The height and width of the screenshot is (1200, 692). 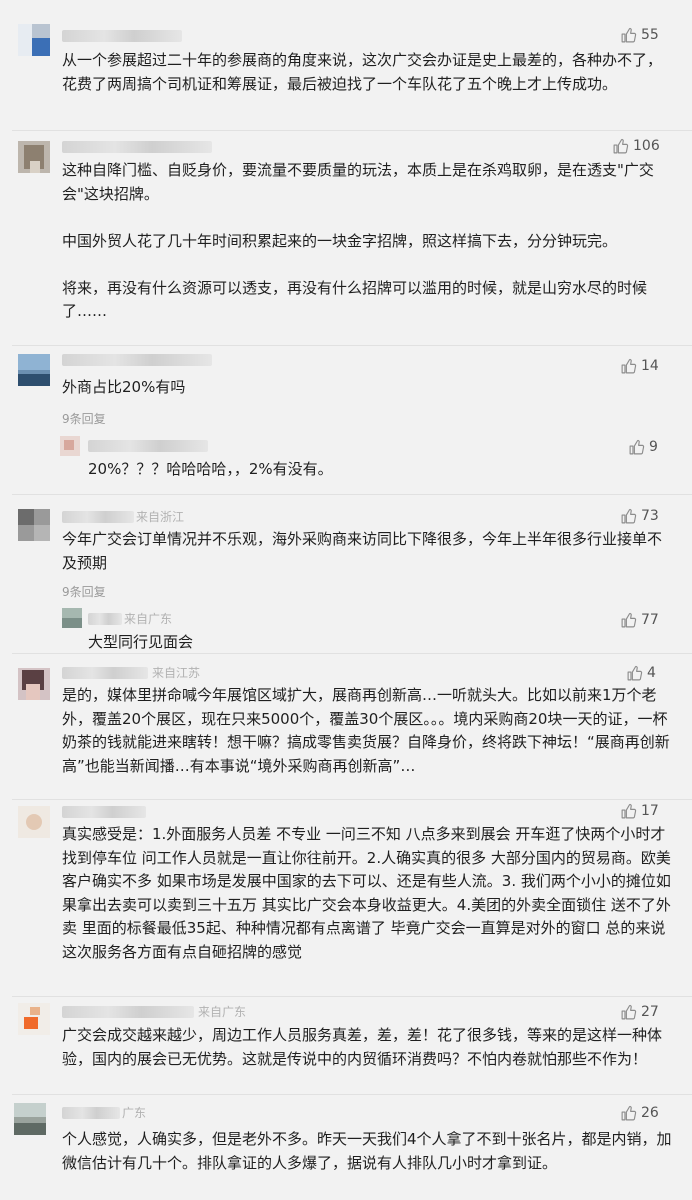 I want to click on like-count: 77, so click(x=650, y=620).